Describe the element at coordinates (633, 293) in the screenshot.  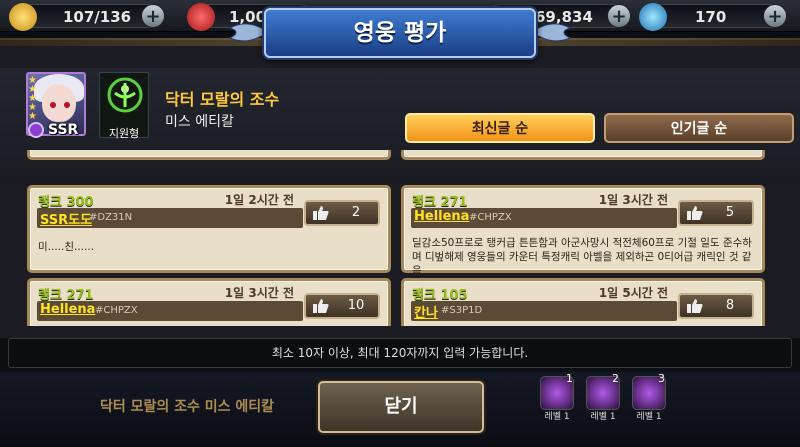
I see `review-time: 1일 5시간 전` at that location.